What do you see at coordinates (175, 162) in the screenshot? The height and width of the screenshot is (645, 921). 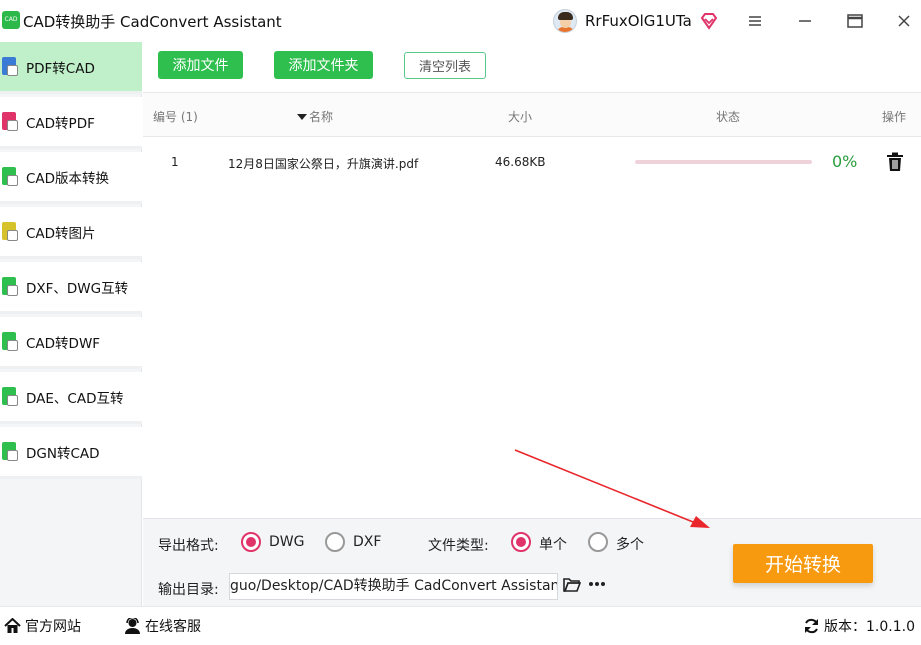 I see `row-index: 1` at bounding box center [175, 162].